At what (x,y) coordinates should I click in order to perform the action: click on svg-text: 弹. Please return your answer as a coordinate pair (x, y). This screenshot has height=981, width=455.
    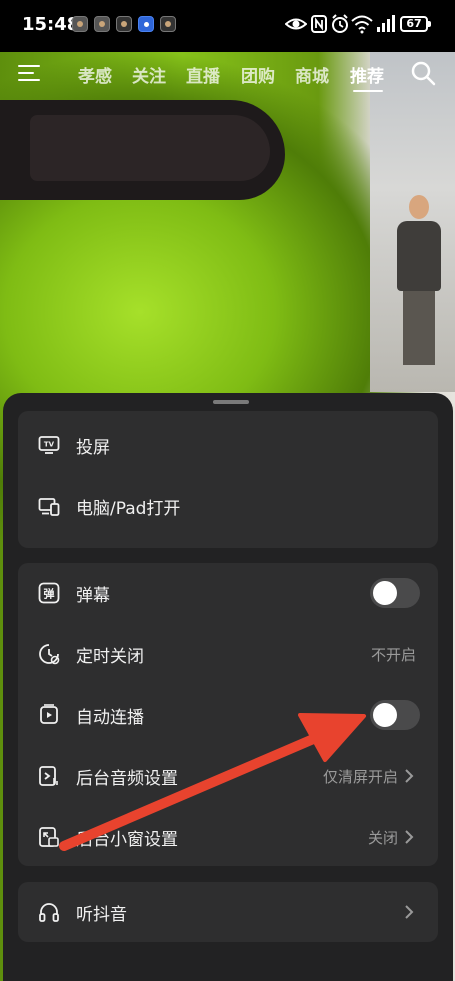
    Looking at the image, I should click on (49, 594).